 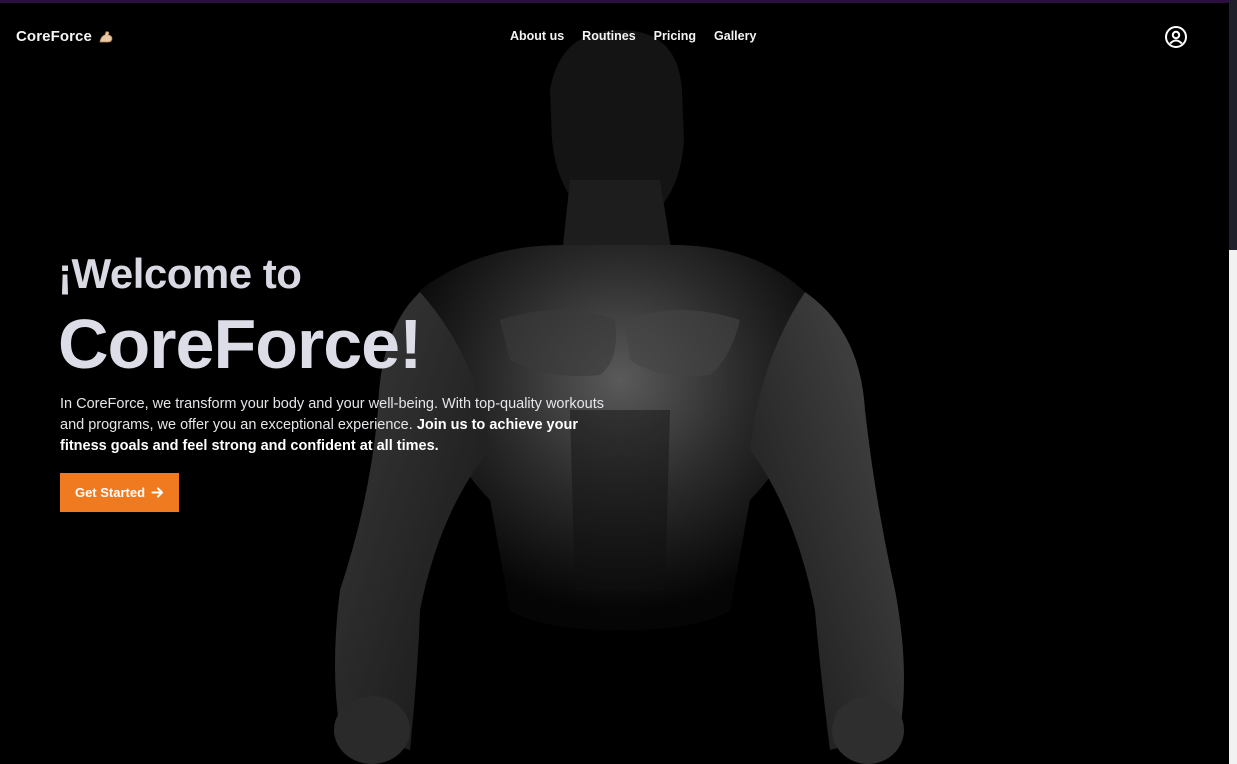 What do you see at coordinates (1233, 125) in the screenshot?
I see `scrollbar-thumb` at bounding box center [1233, 125].